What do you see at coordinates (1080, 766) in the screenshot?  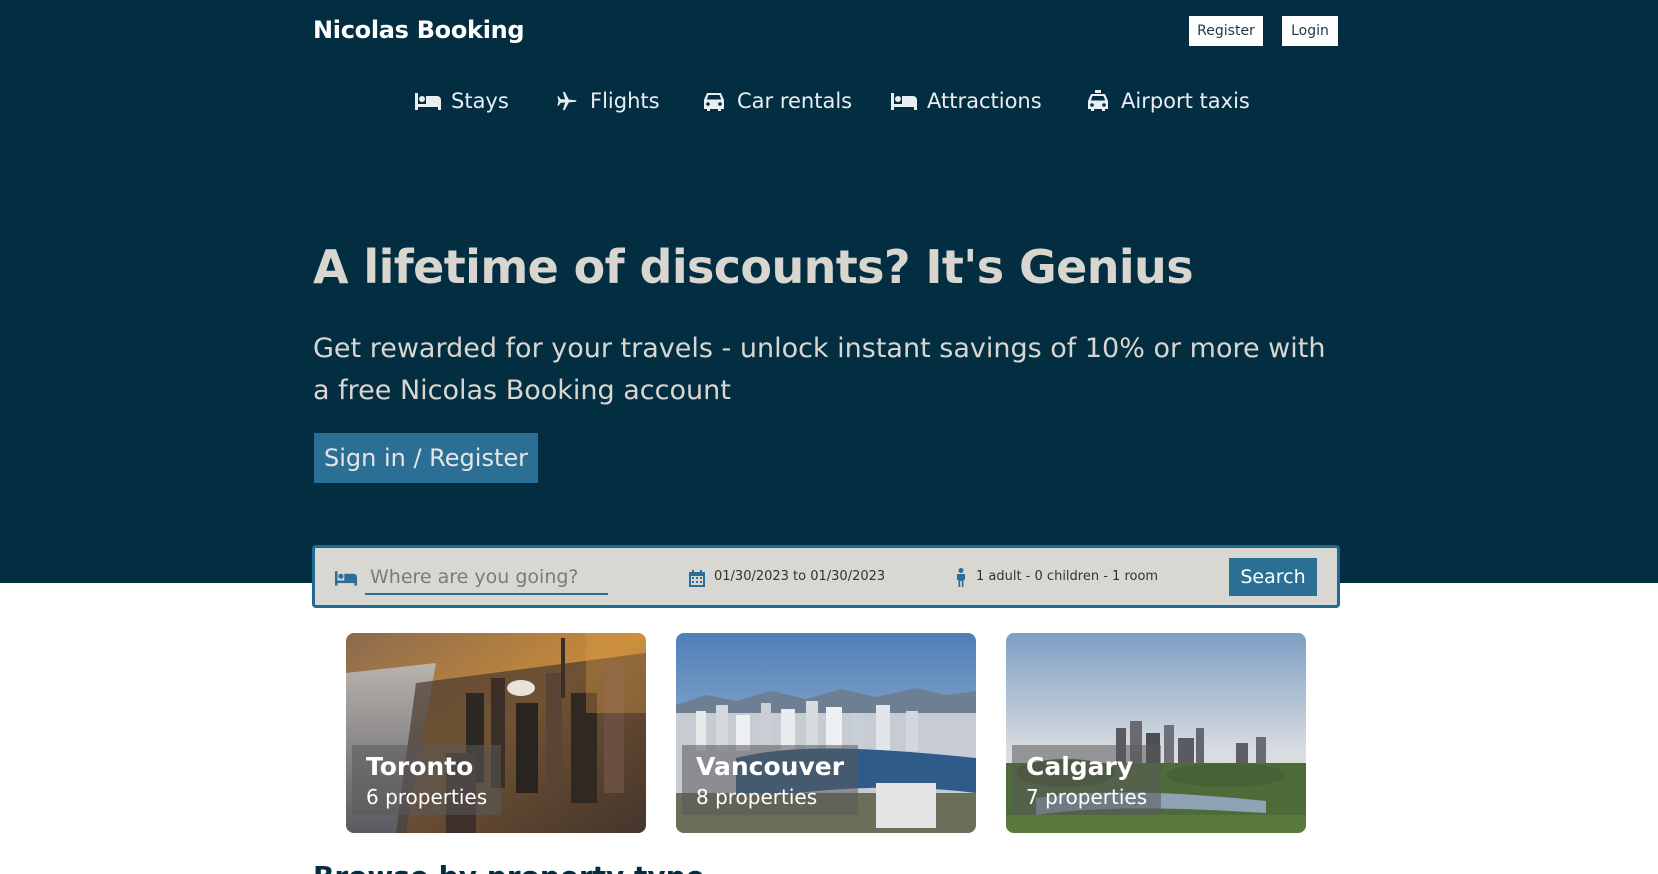 I see `city-name: Calgary` at bounding box center [1080, 766].